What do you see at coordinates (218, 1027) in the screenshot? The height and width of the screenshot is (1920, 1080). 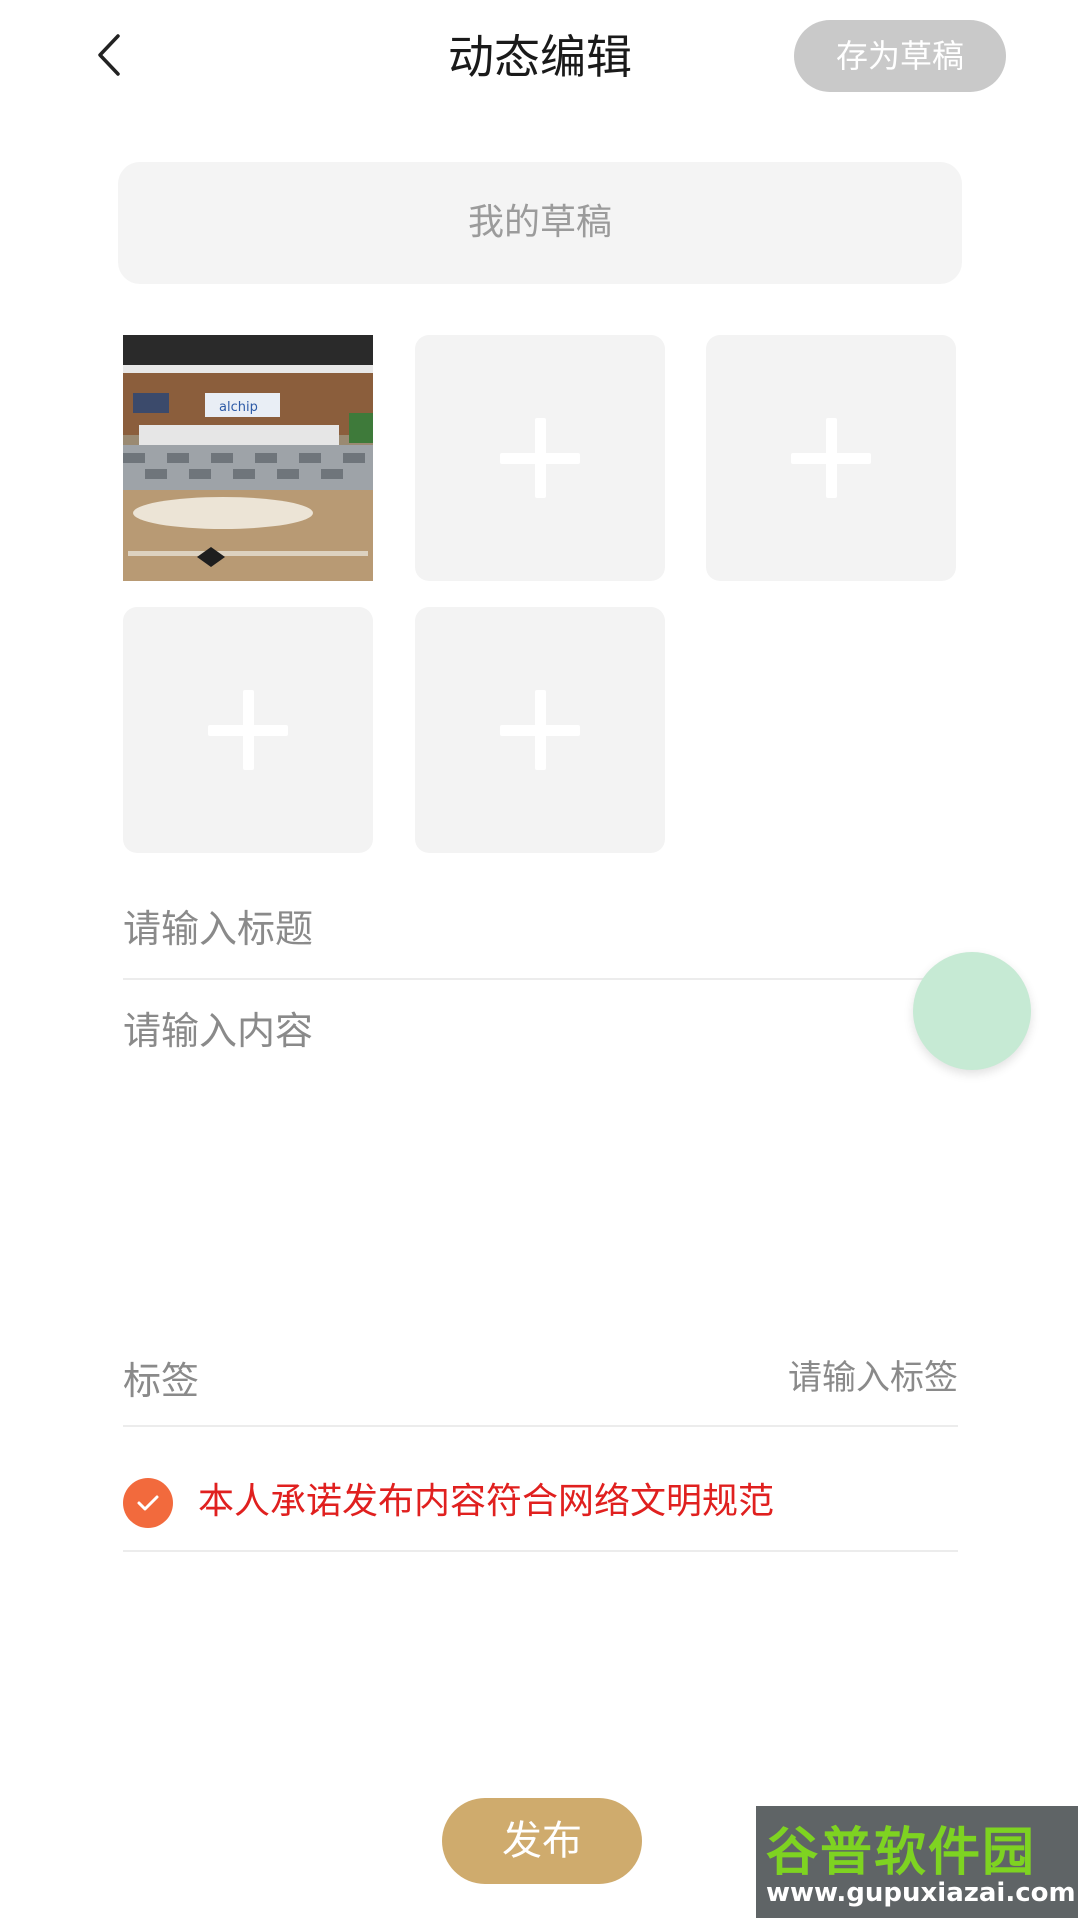 I see `content-input: 请输入内容` at bounding box center [218, 1027].